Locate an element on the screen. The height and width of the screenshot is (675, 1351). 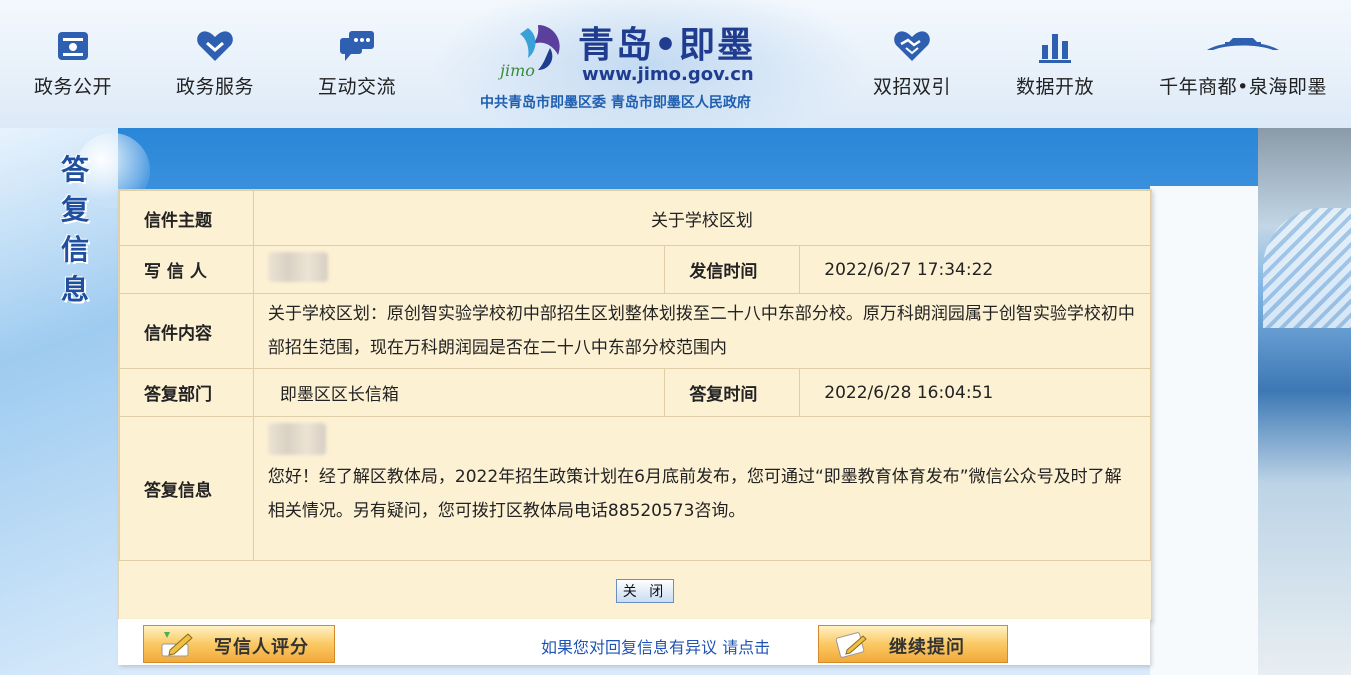
row-writer: 写 信 人 发信时间 2022/6/27 17:34:22 is located at coordinates (635, 269).